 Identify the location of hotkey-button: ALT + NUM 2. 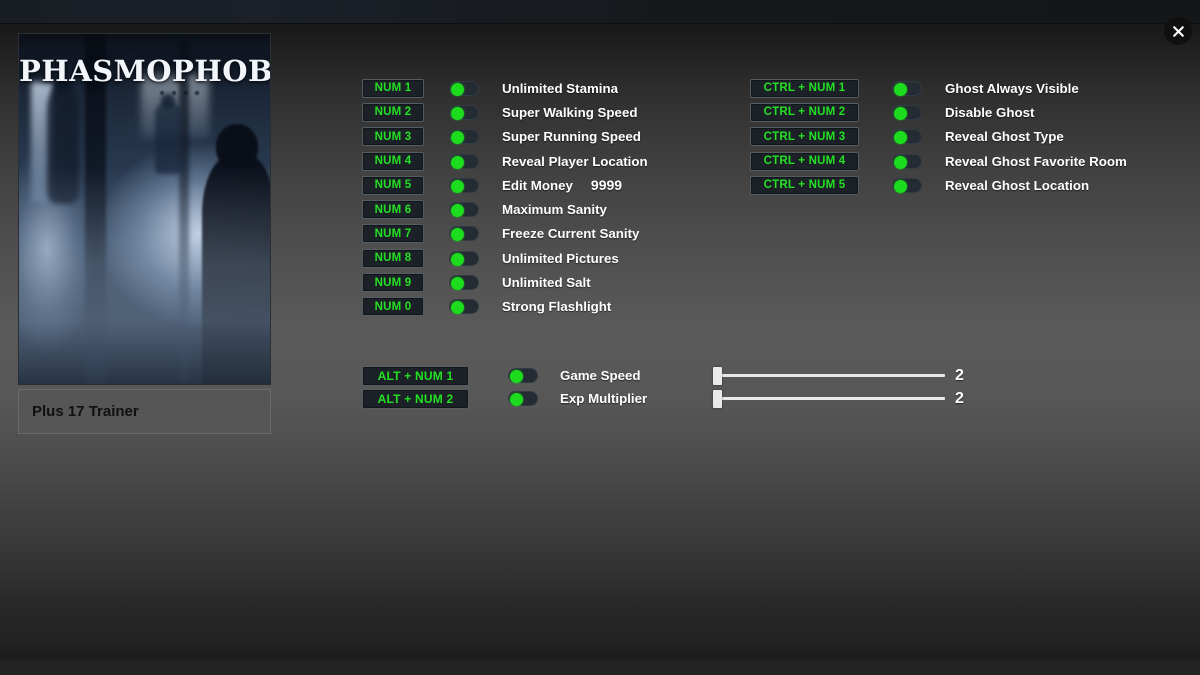
(415, 398).